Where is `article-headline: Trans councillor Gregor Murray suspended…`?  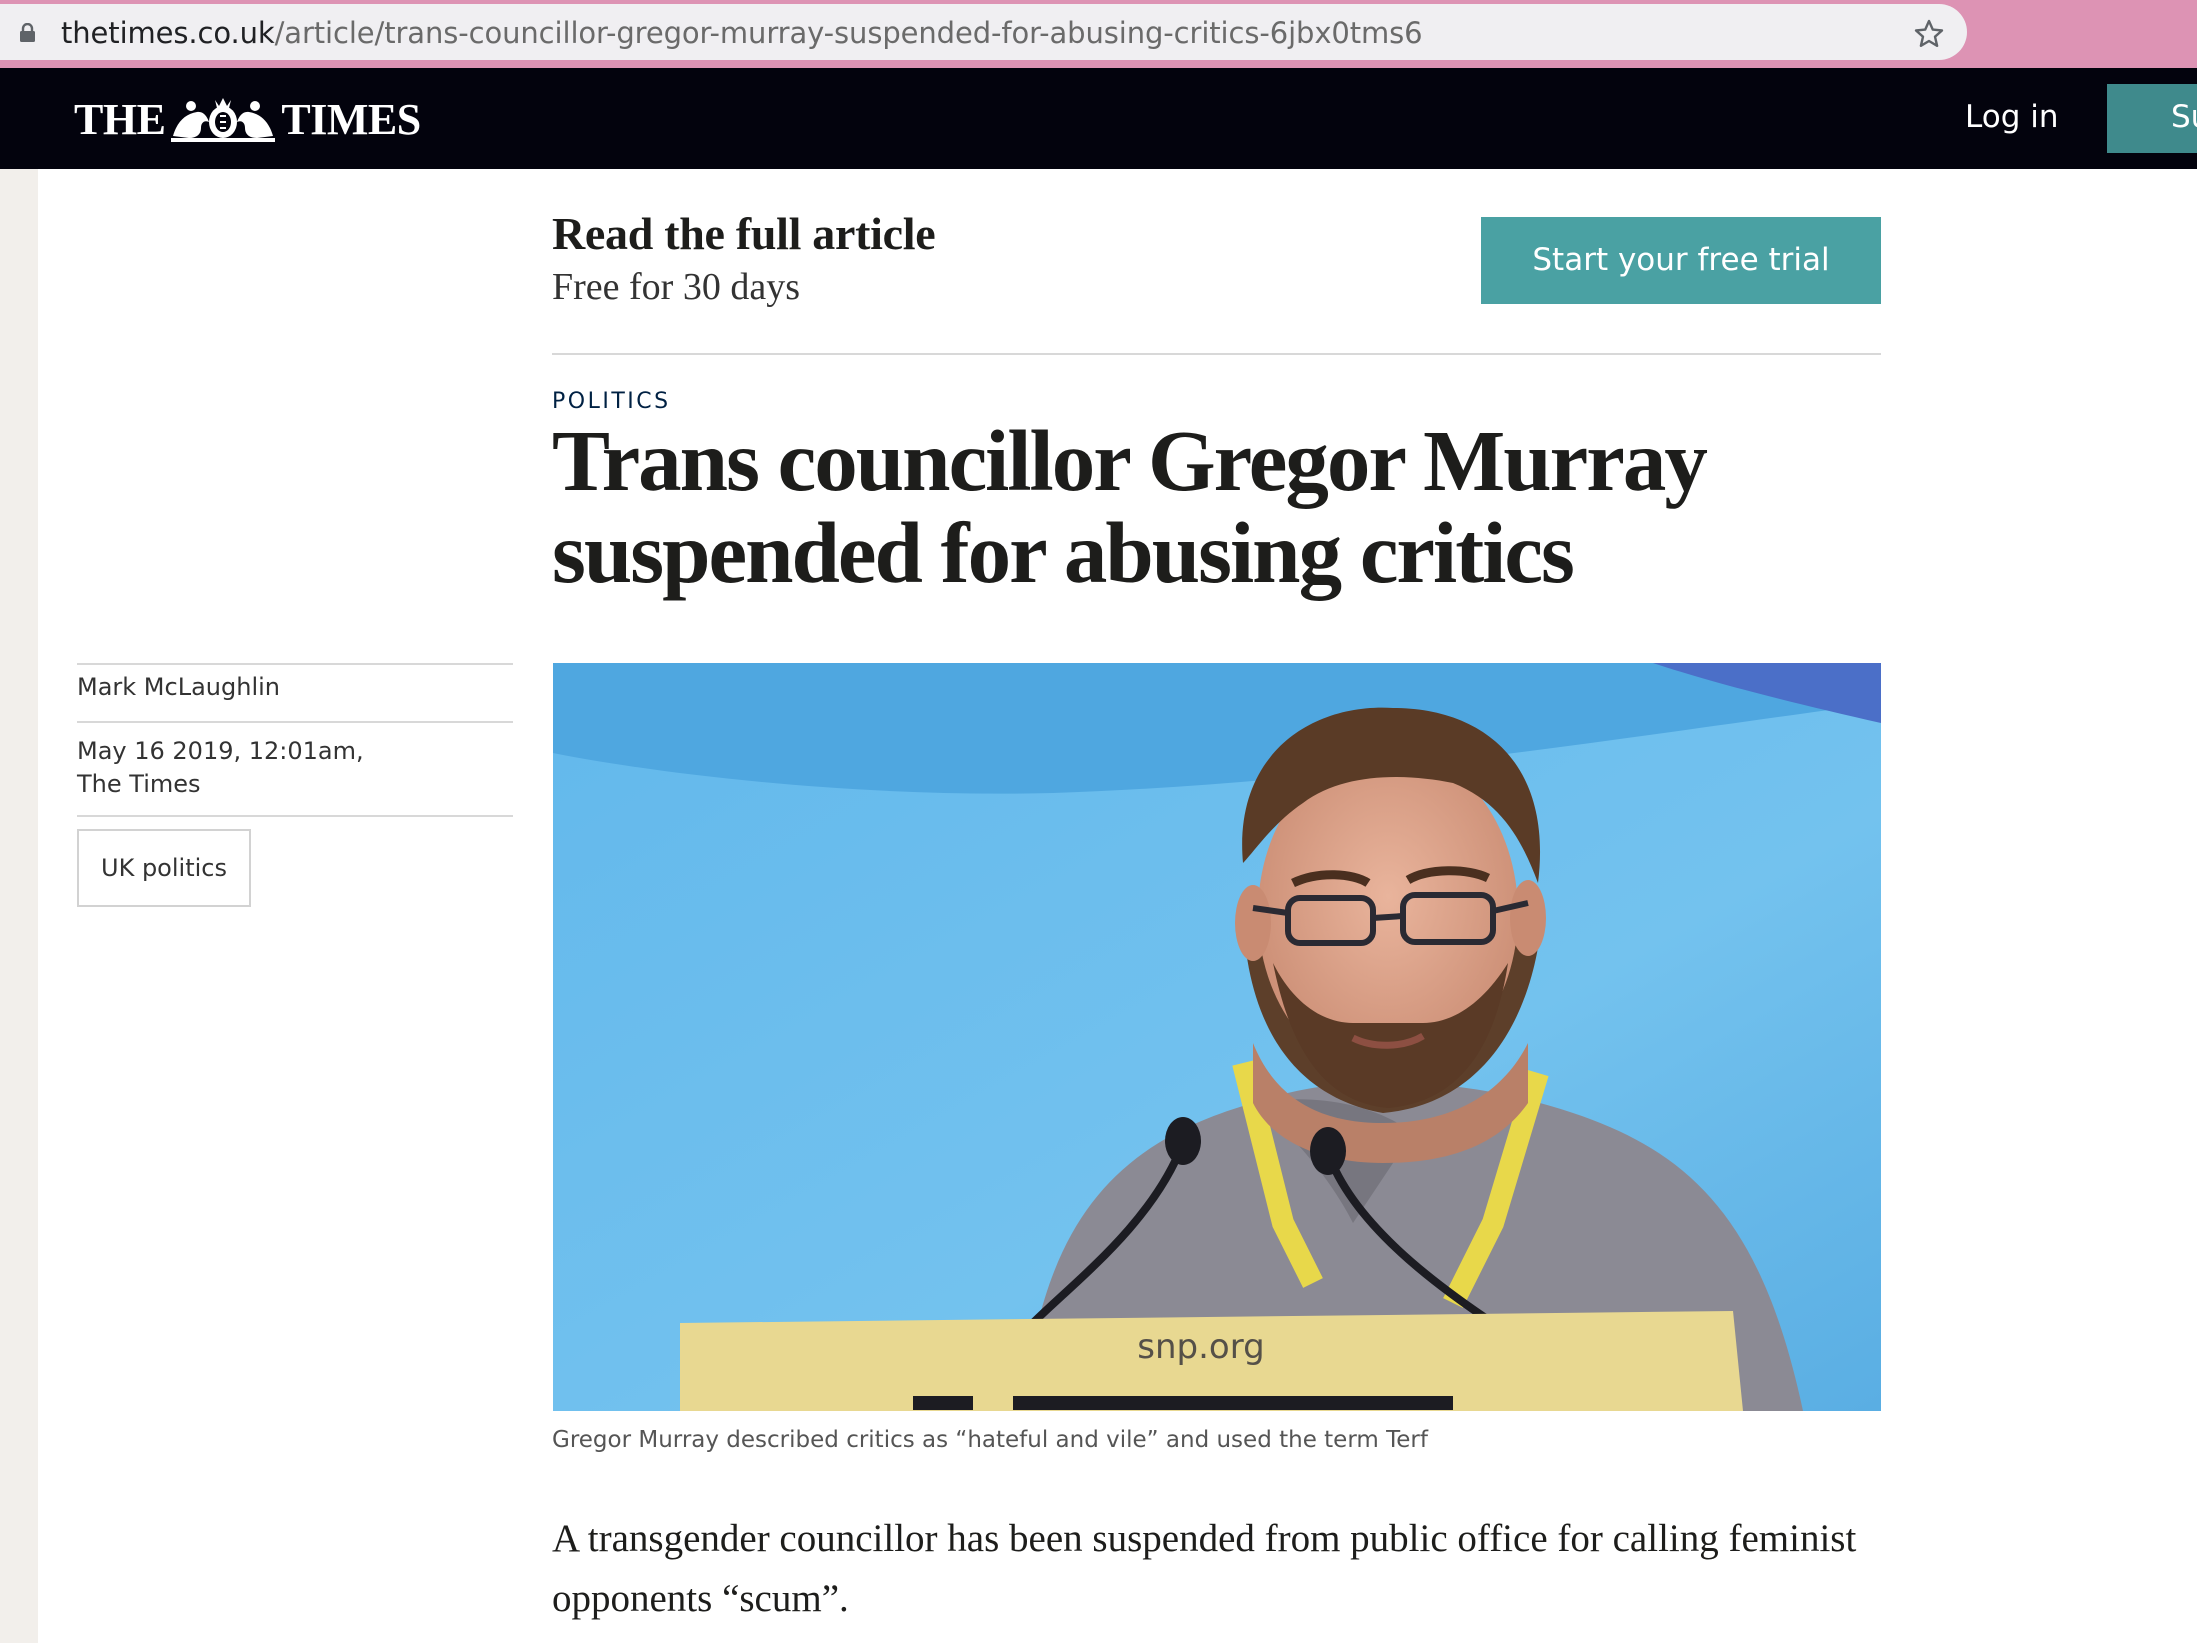
article-headline: Trans councillor Gregor Murray suspended… is located at coordinates (1130, 506).